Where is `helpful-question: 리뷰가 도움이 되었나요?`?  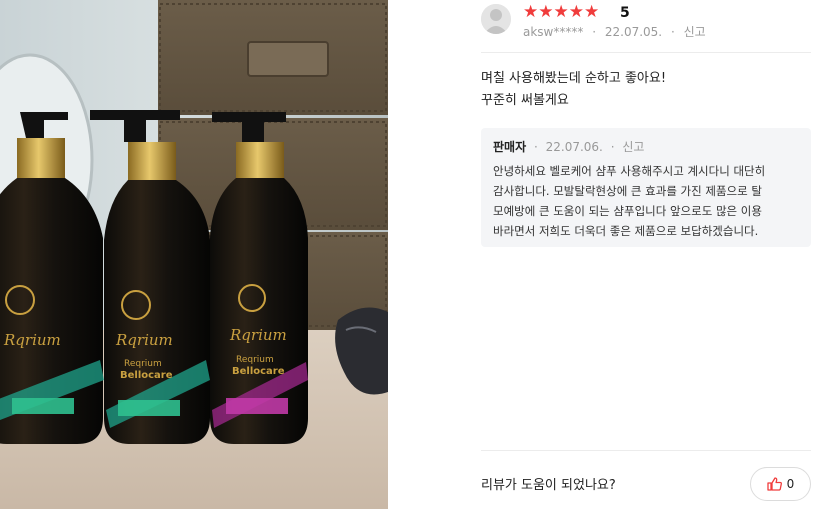
helpful-question: 리뷰가 도움이 되었나요? is located at coordinates (548, 485).